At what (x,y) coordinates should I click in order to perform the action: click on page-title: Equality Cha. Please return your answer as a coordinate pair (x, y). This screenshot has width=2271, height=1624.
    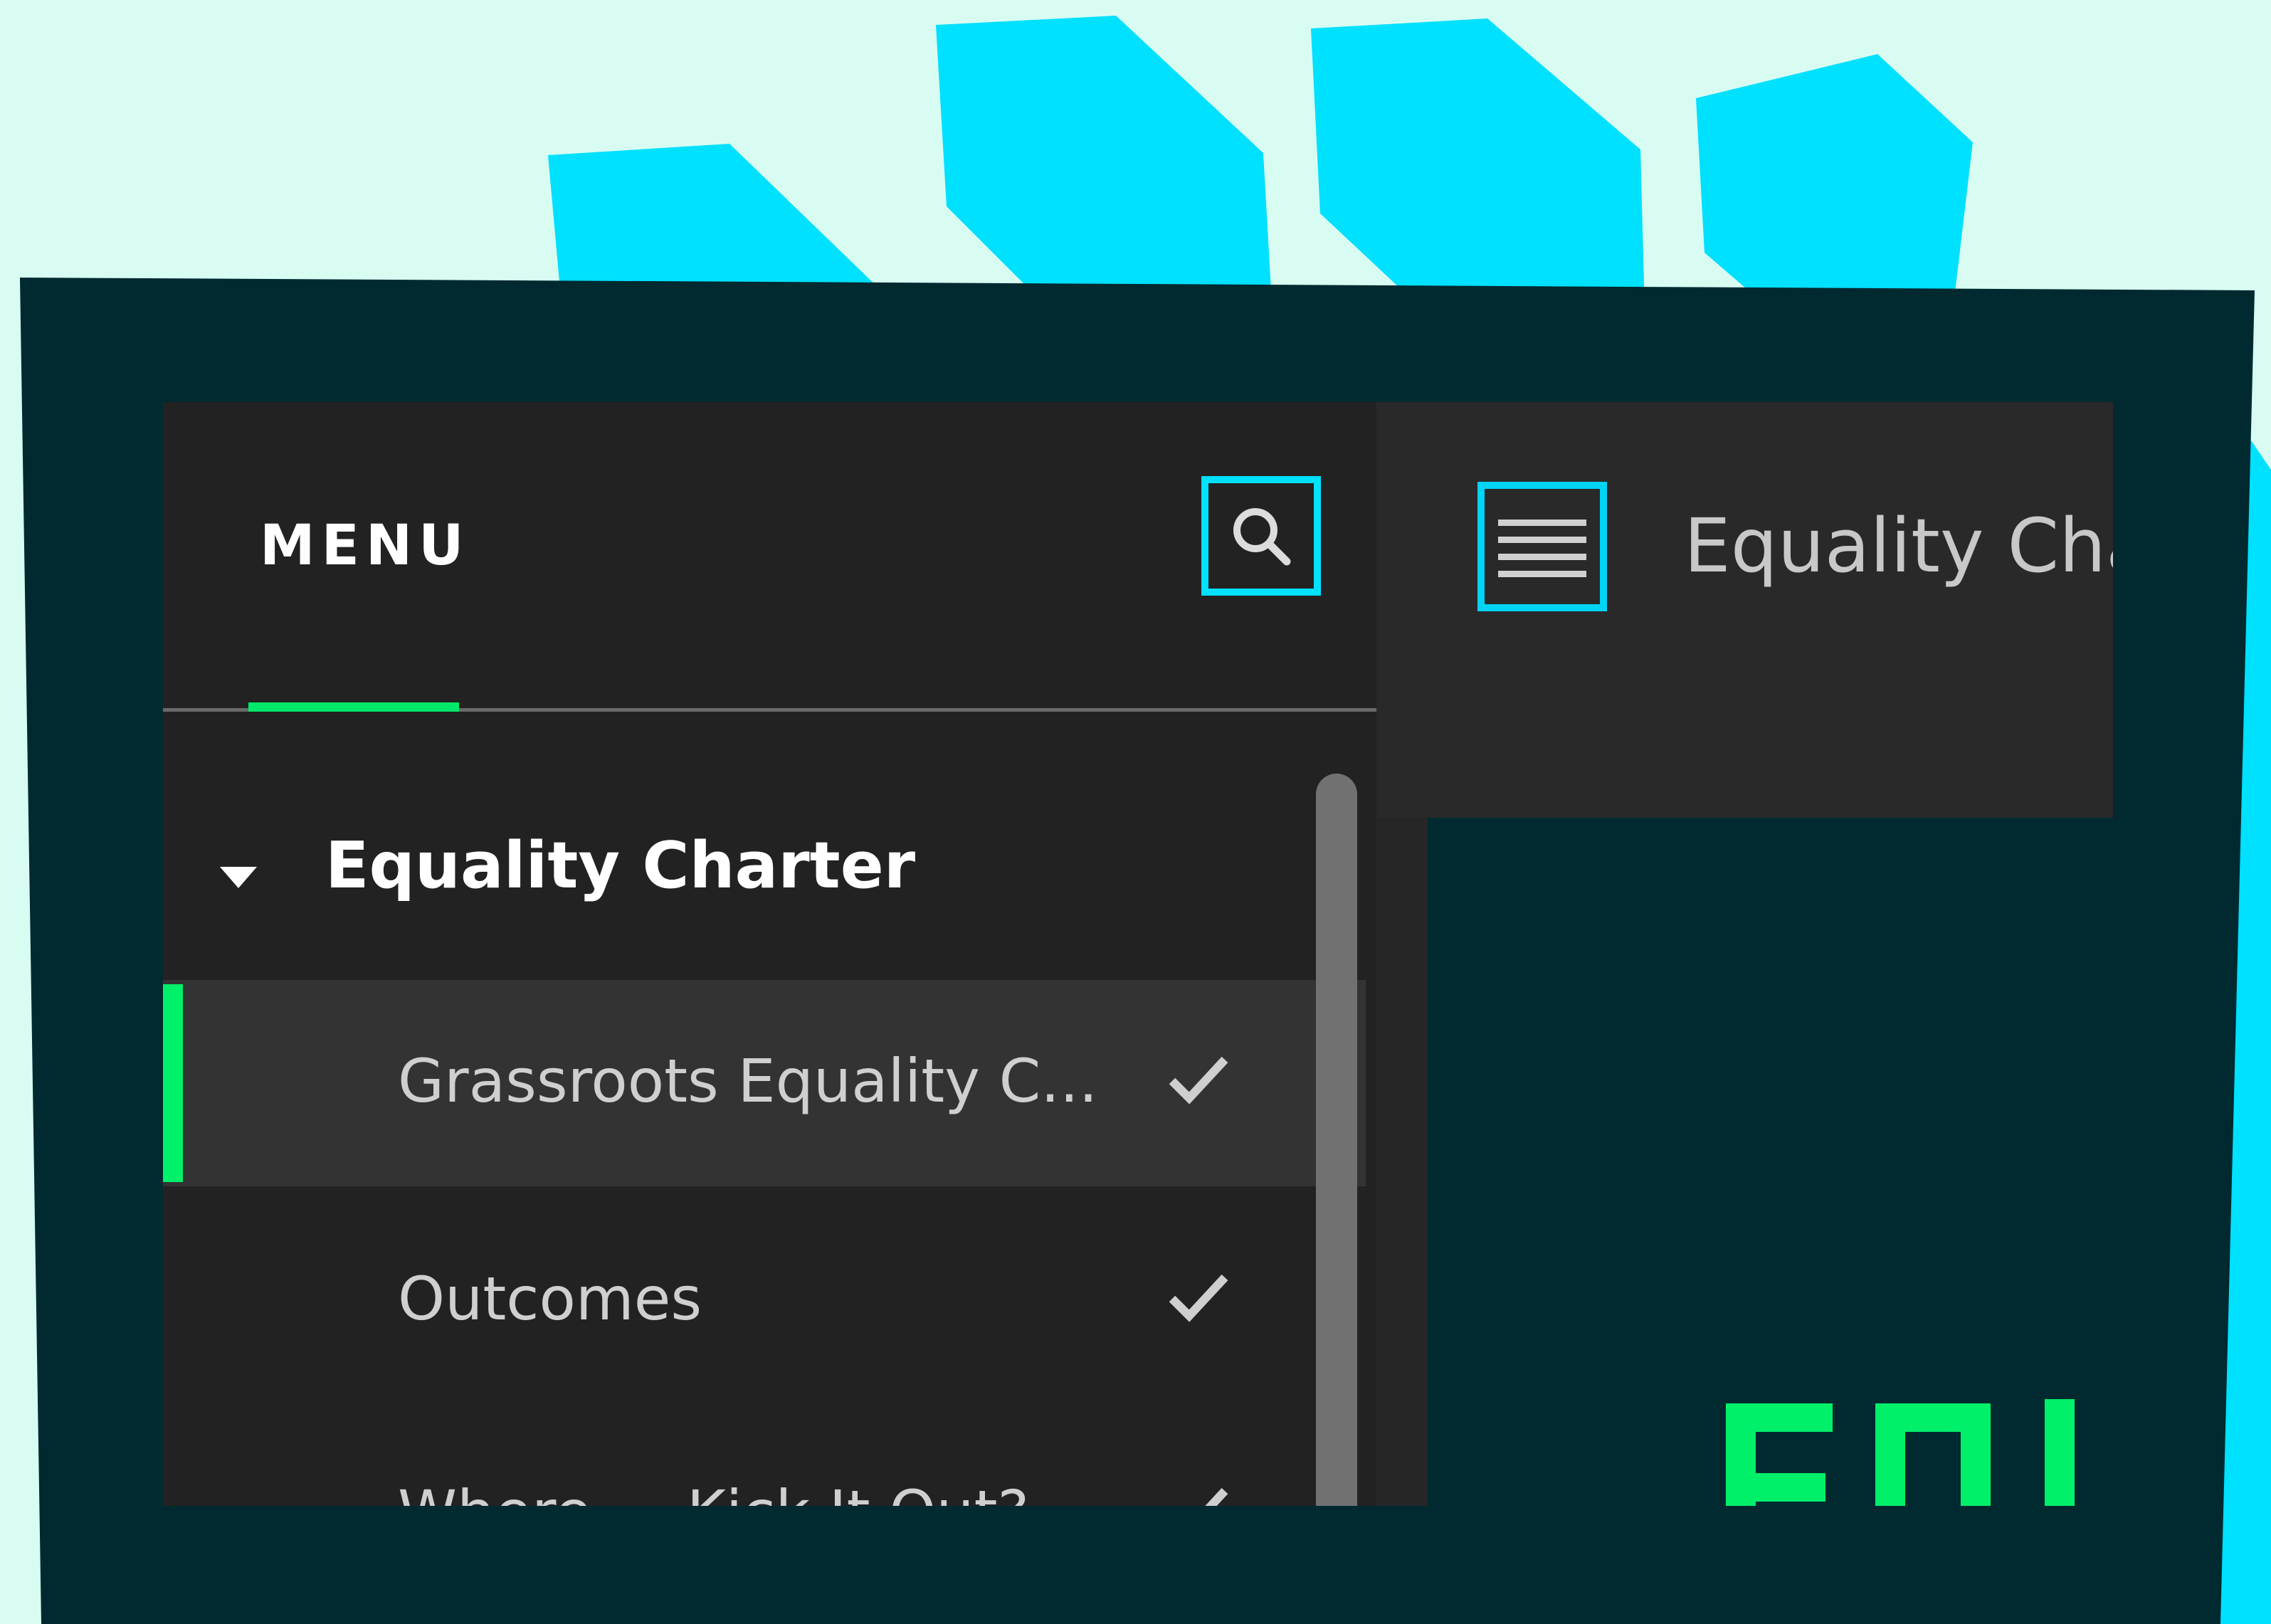
    Looking at the image, I should click on (1898, 545).